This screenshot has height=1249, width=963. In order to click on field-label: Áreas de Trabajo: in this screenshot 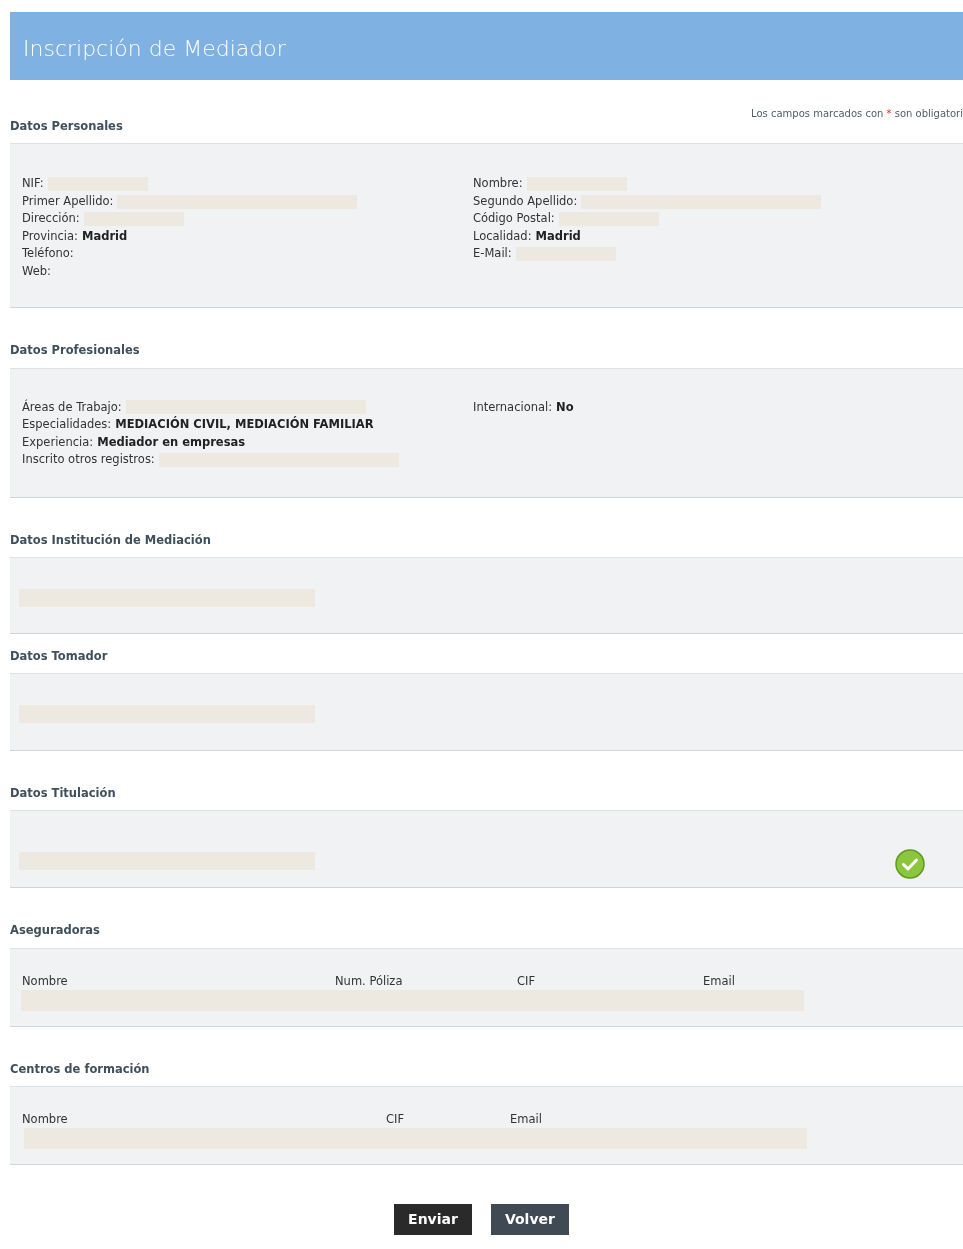, I will do `click(72, 407)`.